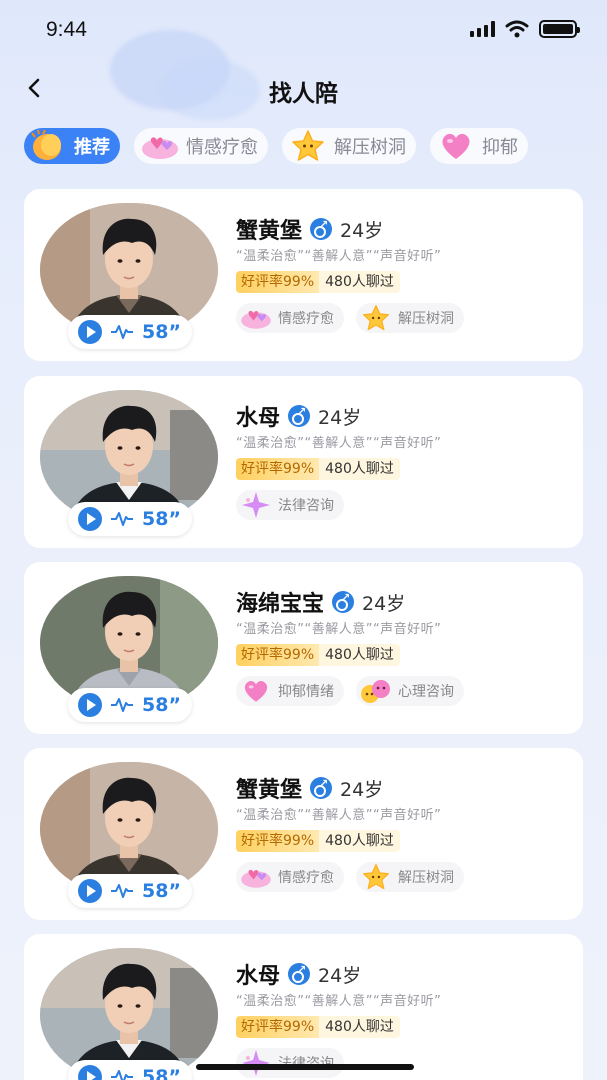 This screenshot has width=607, height=1080. What do you see at coordinates (280, 604) in the screenshot?
I see `companion-name: 海绵宝宝` at bounding box center [280, 604].